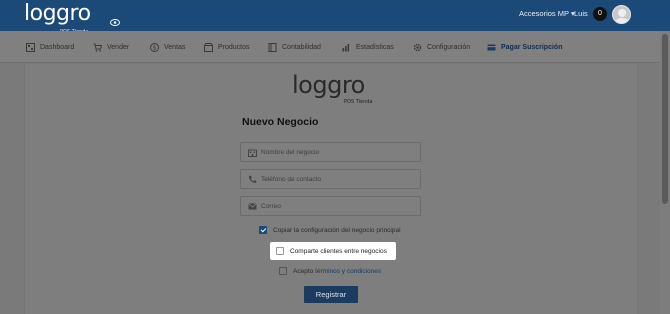  Describe the element at coordinates (252, 206) in the screenshot. I see `envelope-icon` at that location.